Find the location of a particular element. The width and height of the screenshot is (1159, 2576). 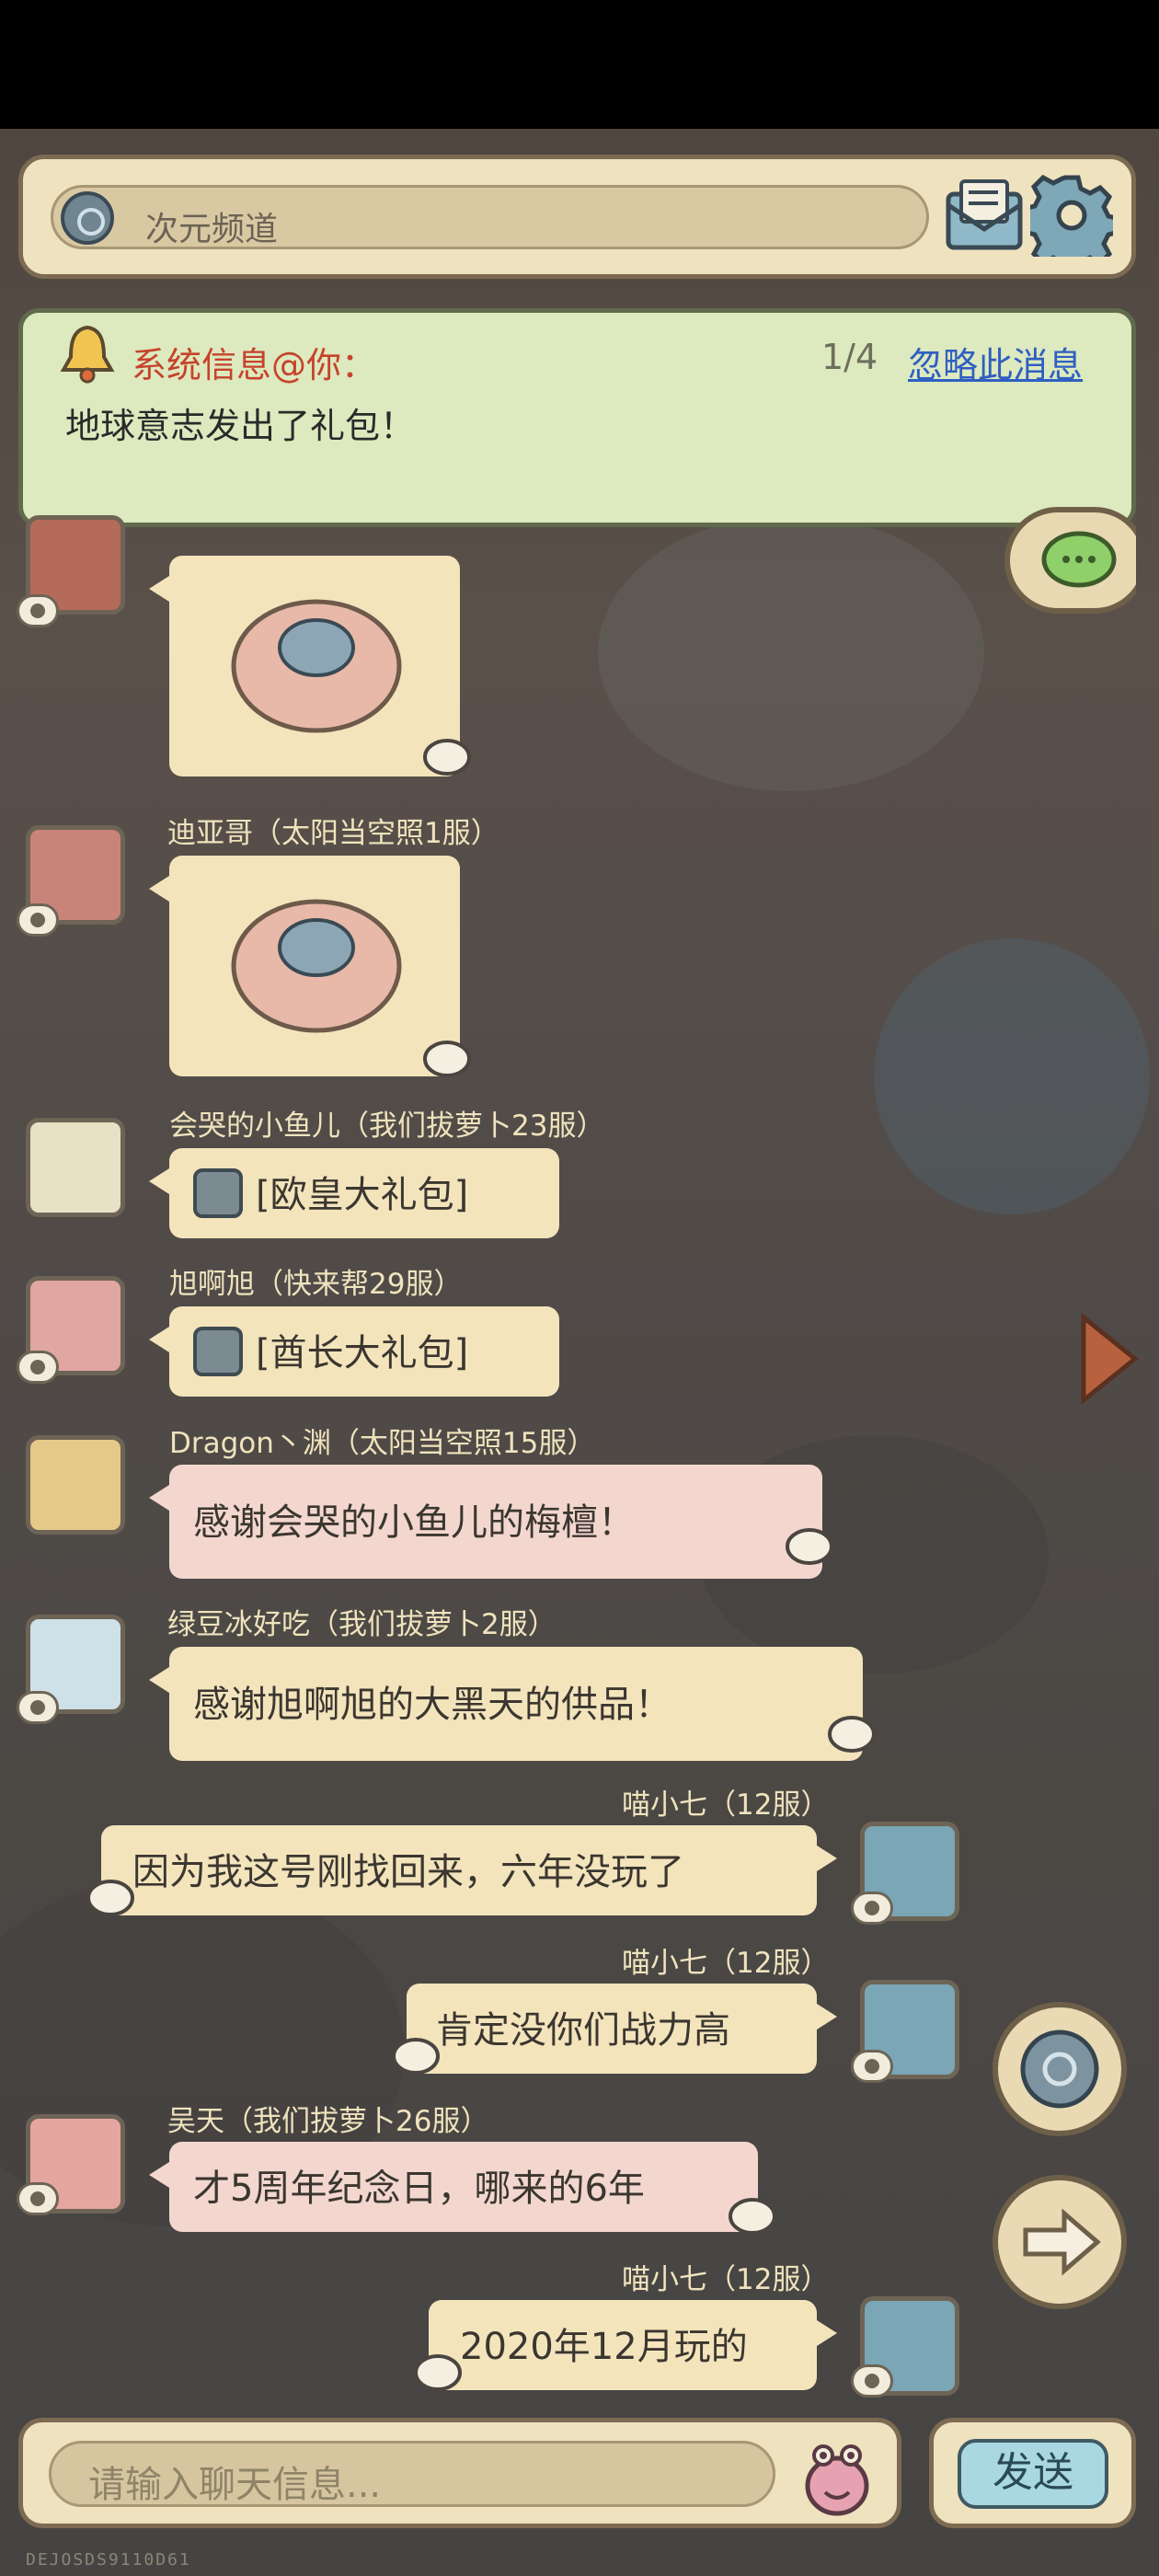

message-bubble: 因为我这号刚找回来，六年没玩了 is located at coordinates (469, 1870).